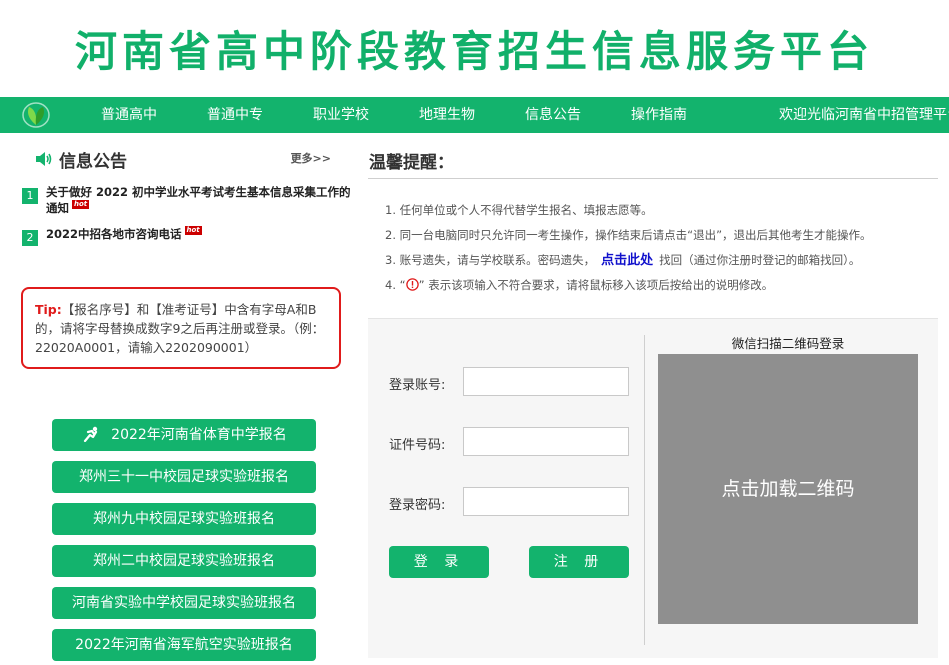 This screenshot has height=665, width=949. I want to click on reminder-text: 找回（通过你注册时登记的邮箱找回）。, so click(760, 260).